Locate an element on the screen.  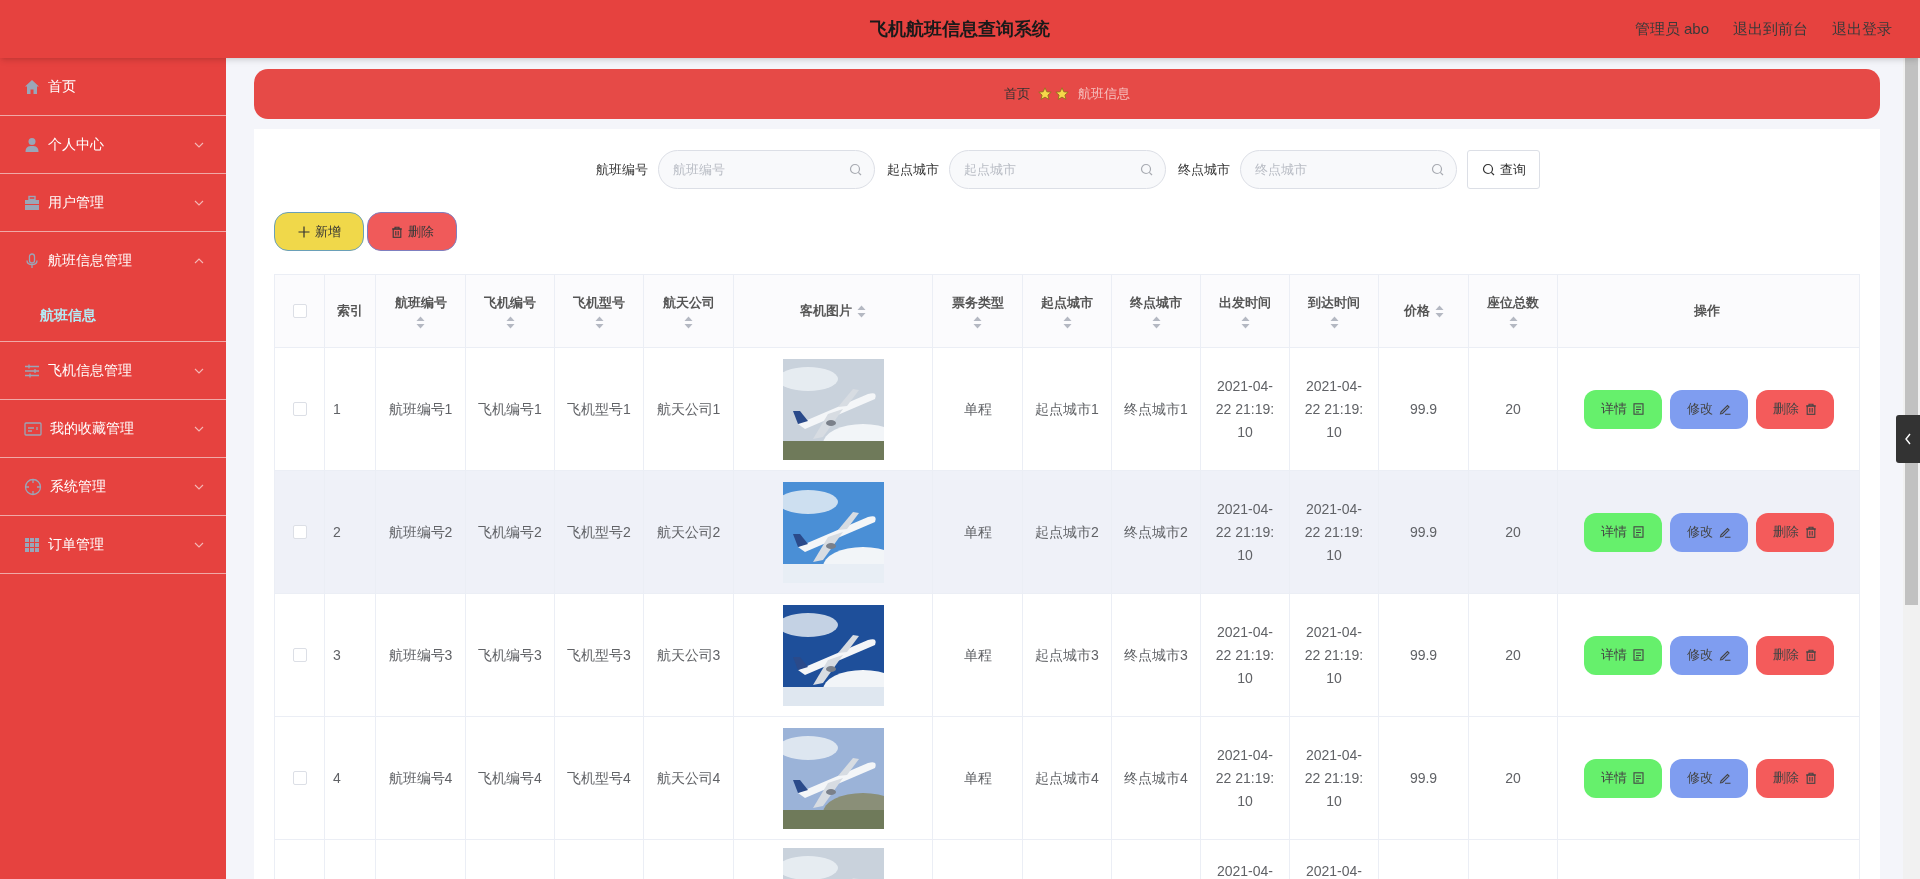
sidebar-item: 用户管理 is located at coordinates (113, 202).